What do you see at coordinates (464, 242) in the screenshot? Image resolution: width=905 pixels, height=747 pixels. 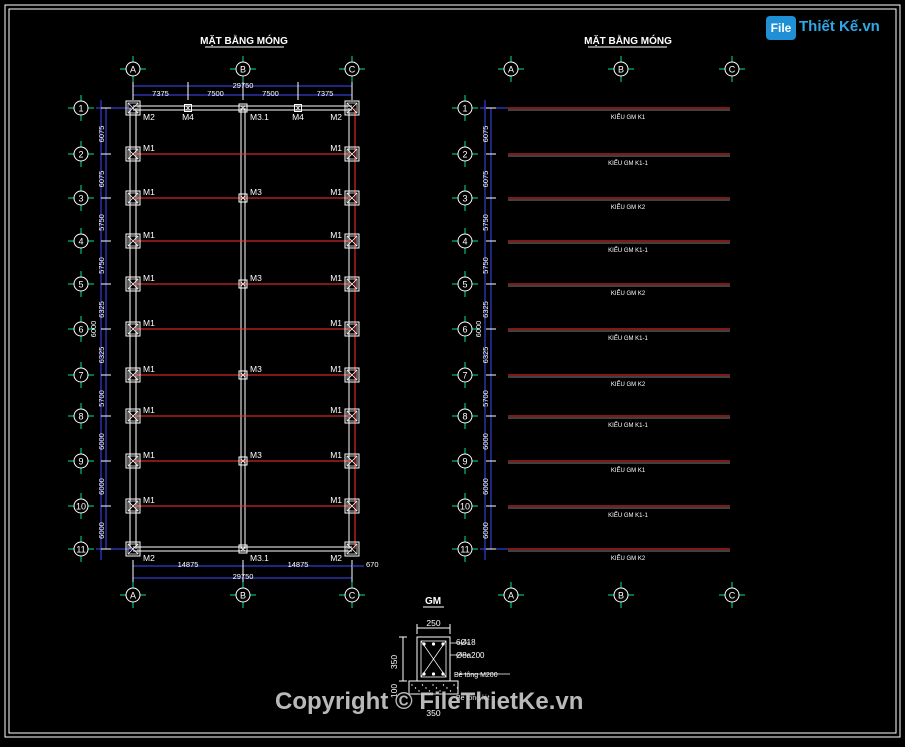 I see `right-axis-row-4-label: 4` at bounding box center [464, 242].